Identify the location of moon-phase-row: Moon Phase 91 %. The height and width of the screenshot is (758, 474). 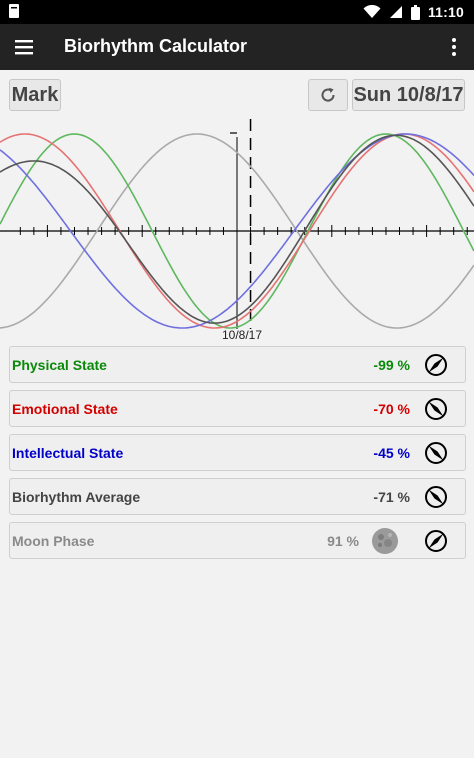
(237, 540).